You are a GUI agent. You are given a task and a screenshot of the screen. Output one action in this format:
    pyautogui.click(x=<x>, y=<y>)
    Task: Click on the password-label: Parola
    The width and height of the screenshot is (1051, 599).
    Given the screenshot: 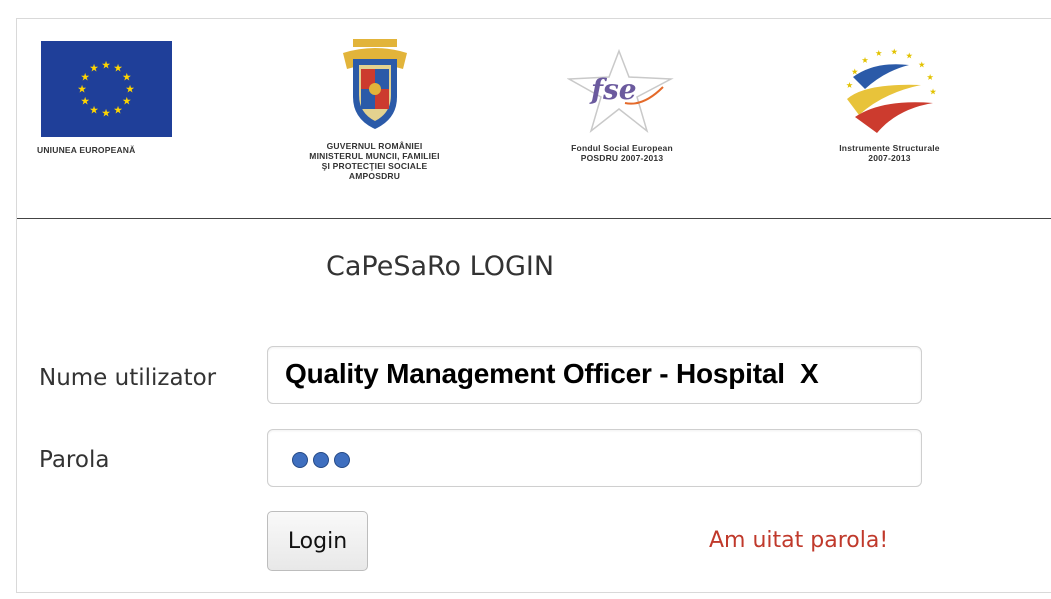 What is the action you would take?
    pyautogui.click(x=74, y=460)
    